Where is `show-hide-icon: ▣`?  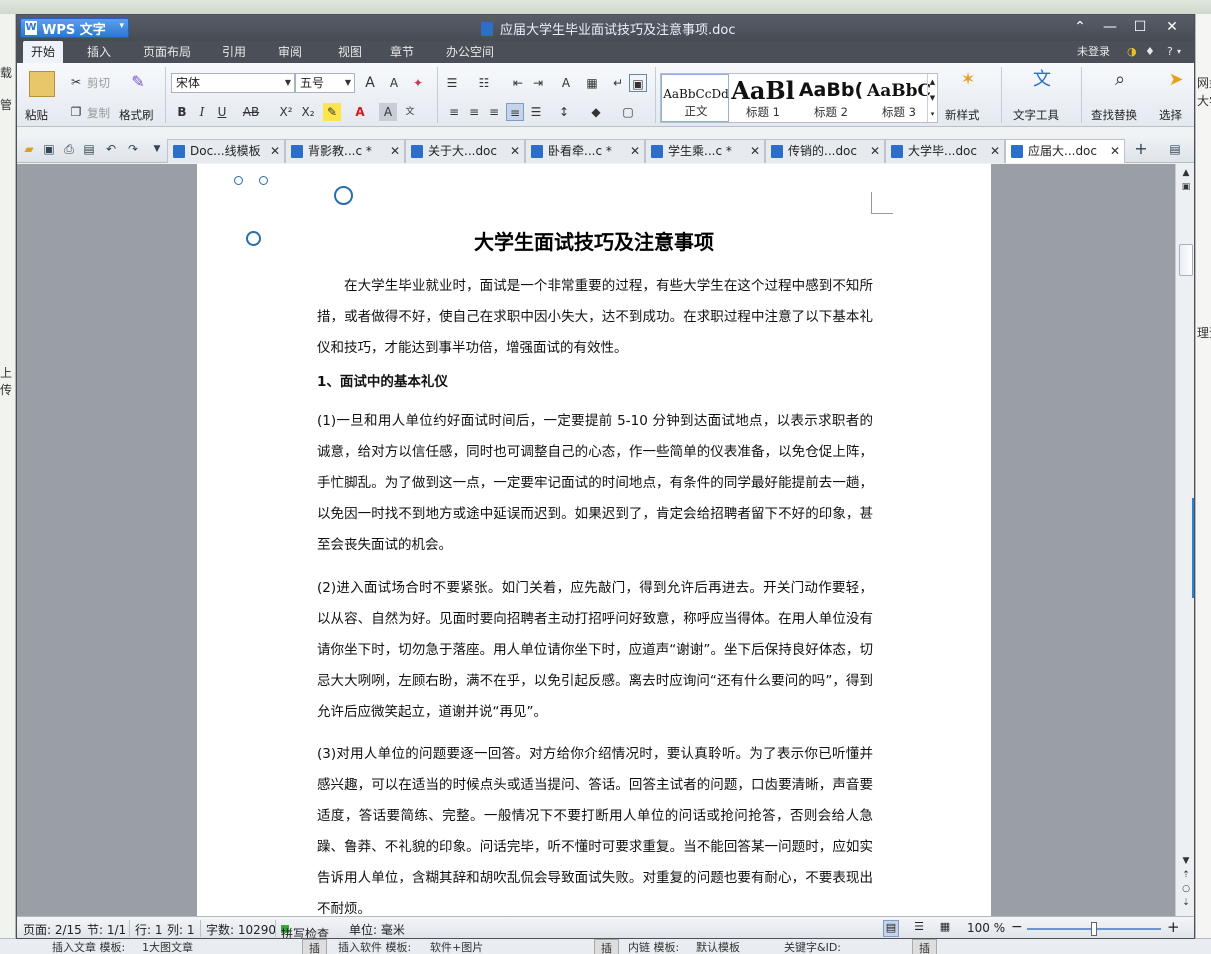 show-hide-icon: ▣ is located at coordinates (638, 83).